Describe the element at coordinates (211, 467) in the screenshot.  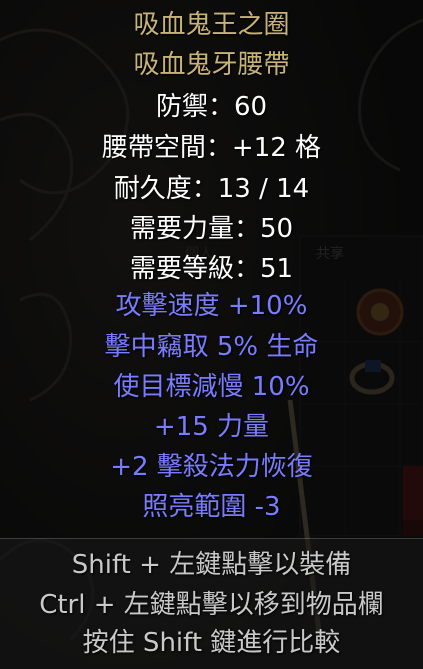
I see `item-mod: +2 擊殺法力恢復` at that location.